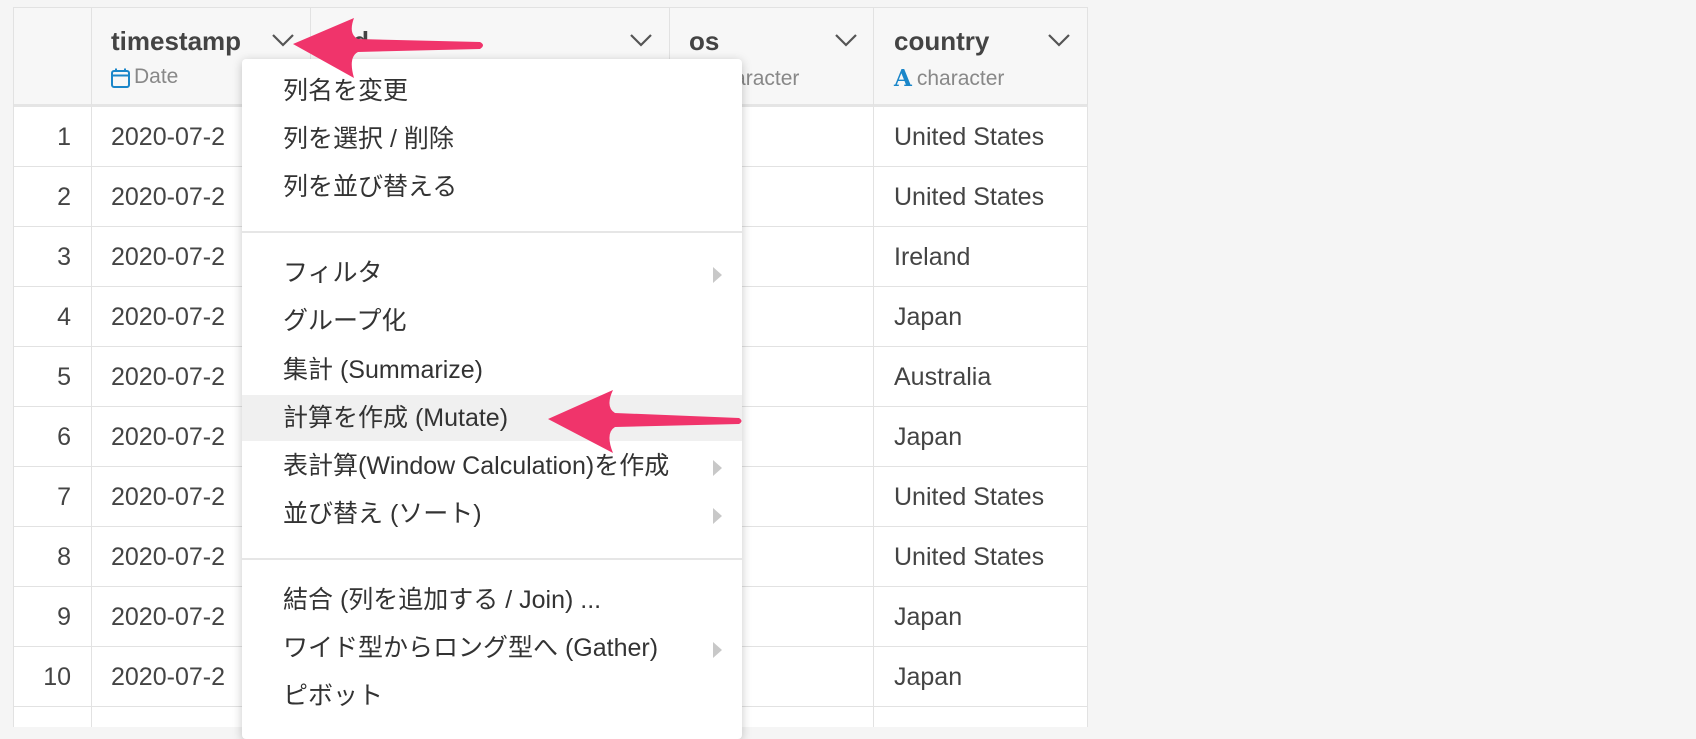 The image size is (1696, 739). What do you see at coordinates (492, 273) in the screenshot?
I see `menu-item-filter: フィルタ` at bounding box center [492, 273].